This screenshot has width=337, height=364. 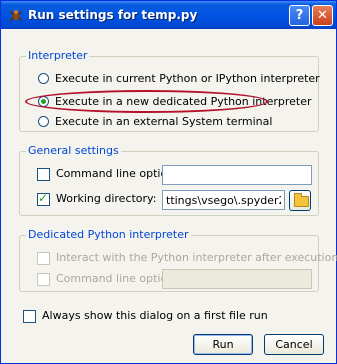 I want to click on folder-icon, so click(x=301, y=200).